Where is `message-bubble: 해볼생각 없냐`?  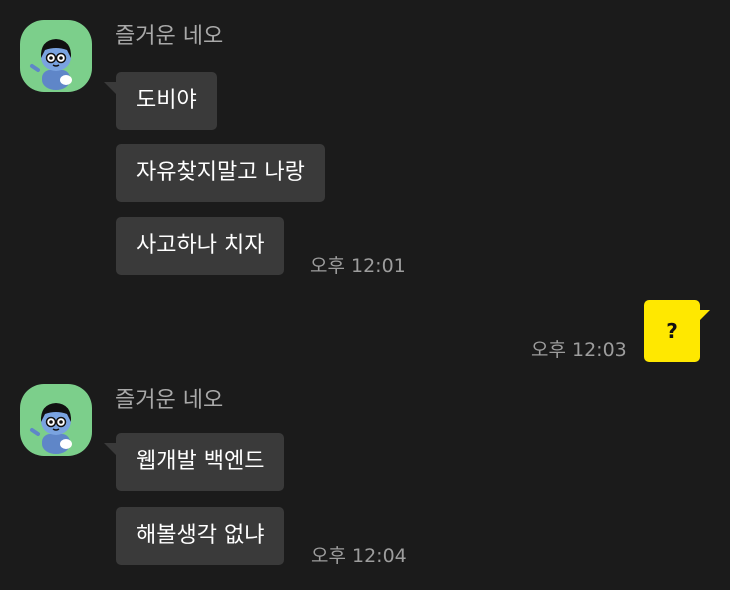 message-bubble: 해볼생각 없냐 is located at coordinates (200, 536).